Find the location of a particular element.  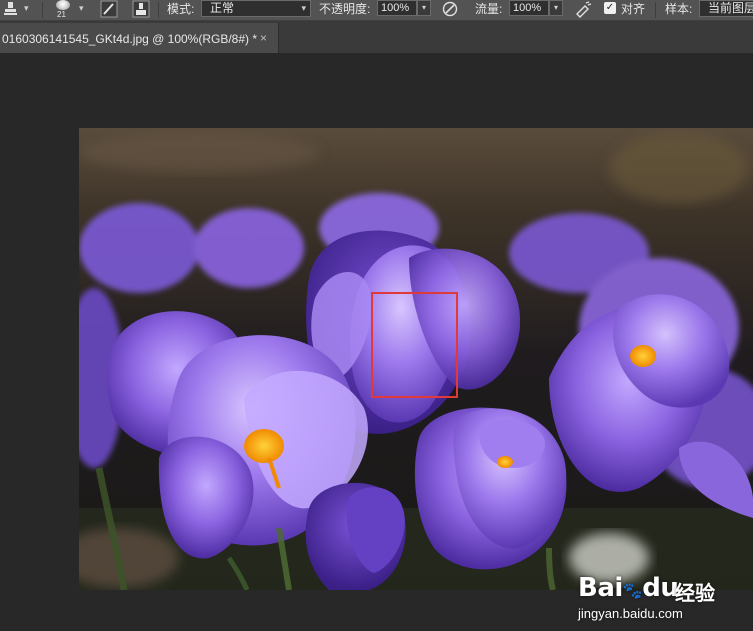

pressure-opacity-icon is located at coordinates (450, 9).